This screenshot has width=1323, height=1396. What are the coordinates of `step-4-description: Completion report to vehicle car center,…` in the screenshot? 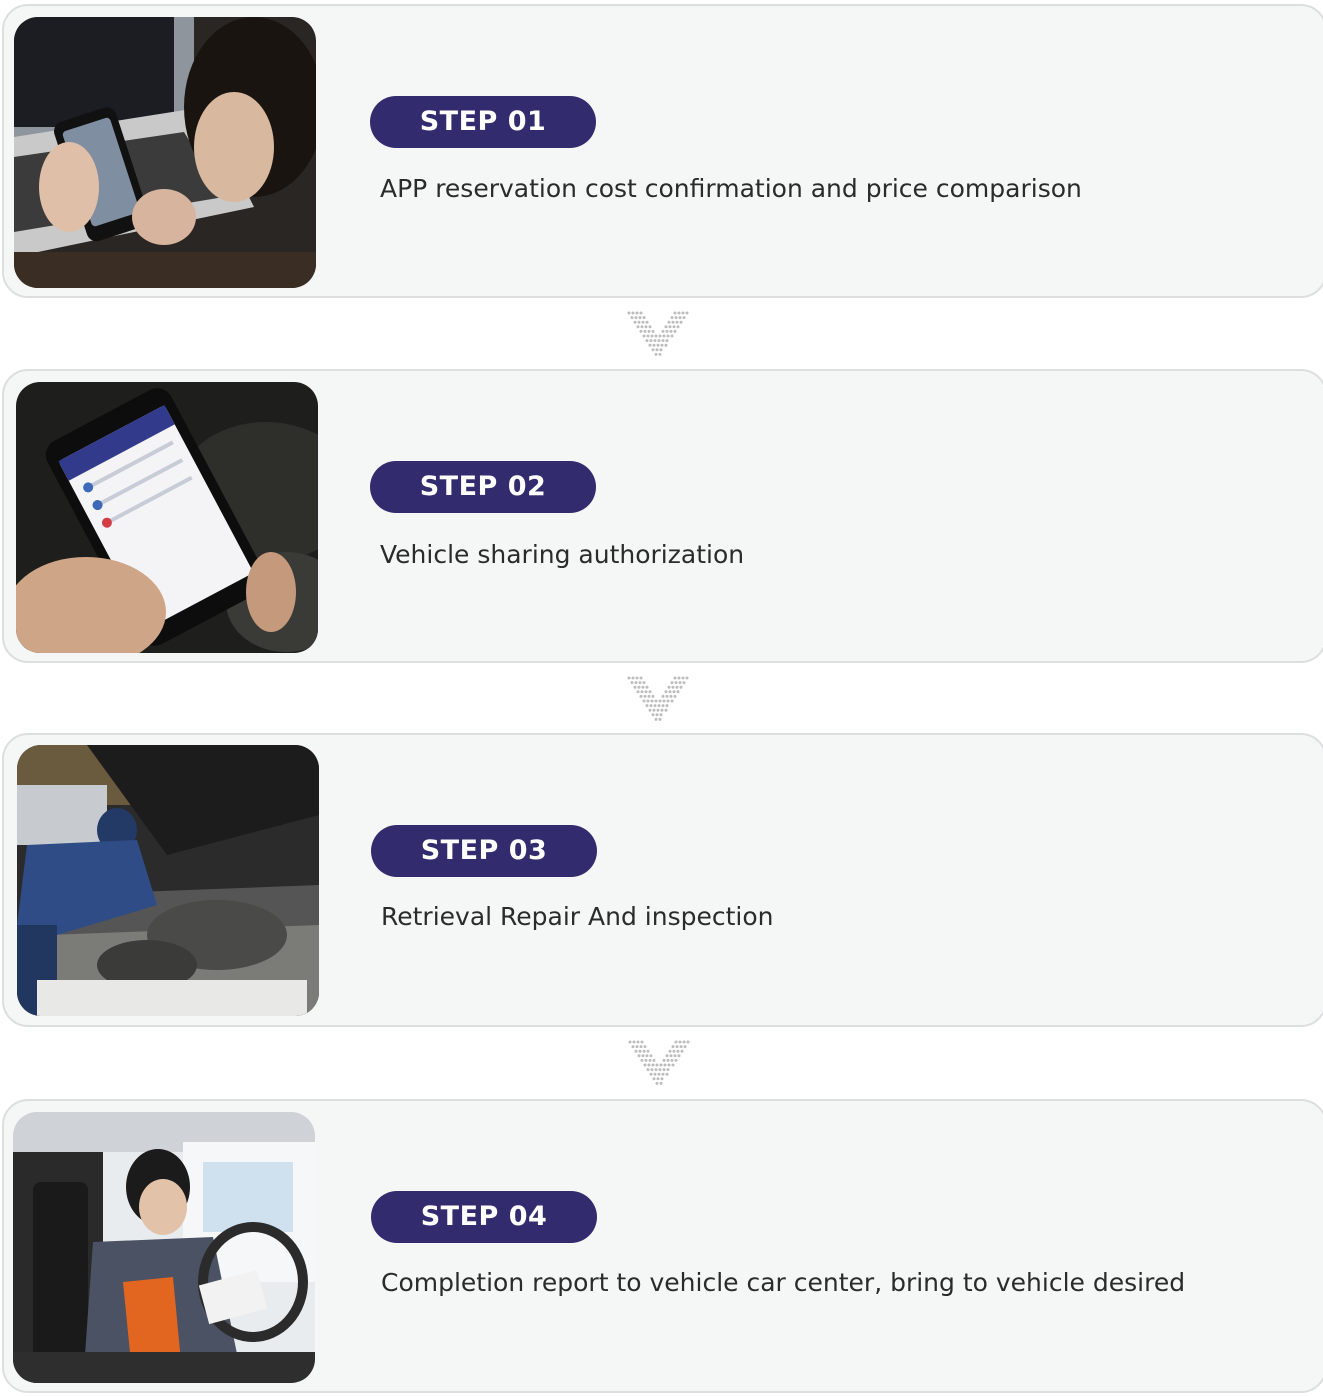 It's located at (783, 1282).